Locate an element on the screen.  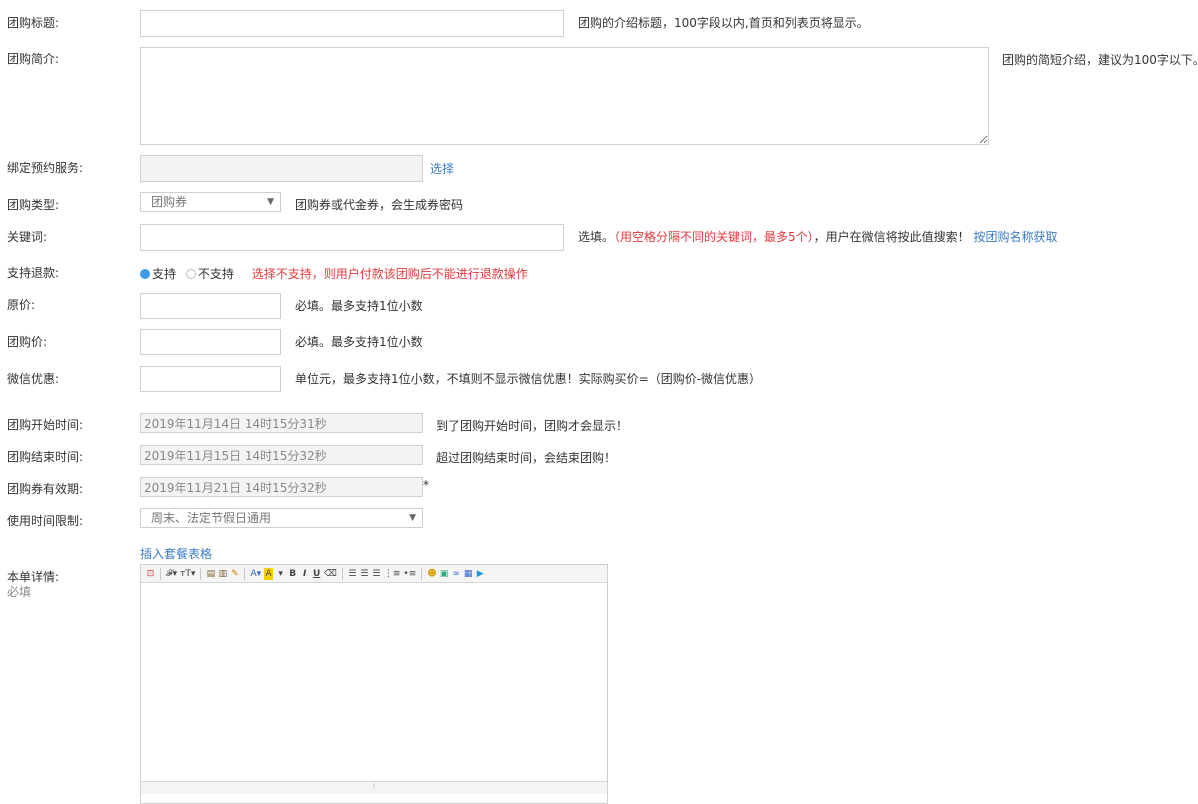
keywords-label: 关键词: is located at coordinates (27, 237).